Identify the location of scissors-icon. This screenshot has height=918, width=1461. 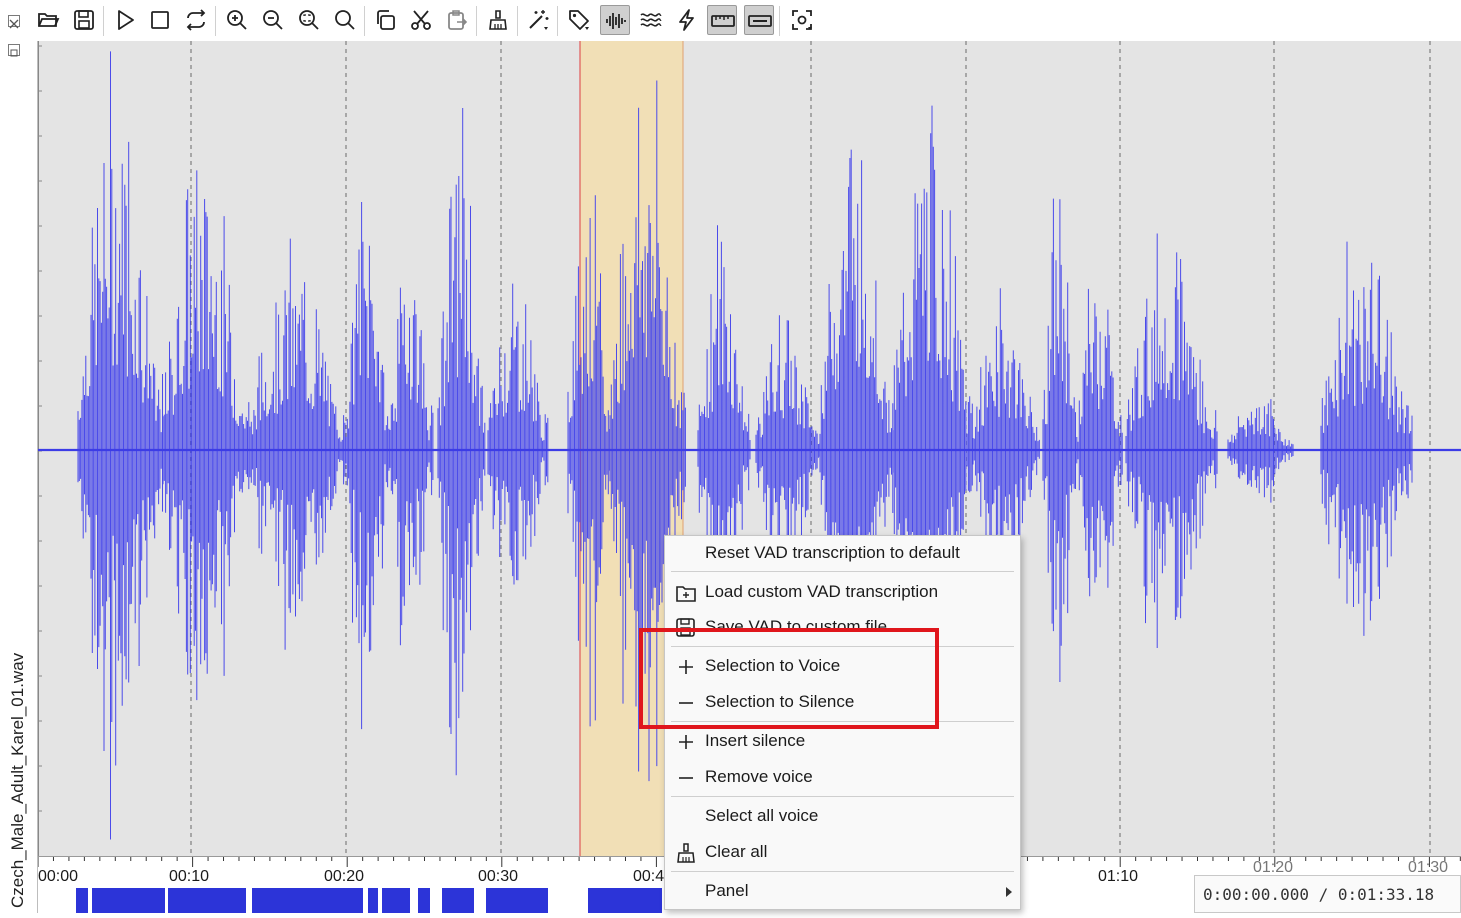
(421, 20).